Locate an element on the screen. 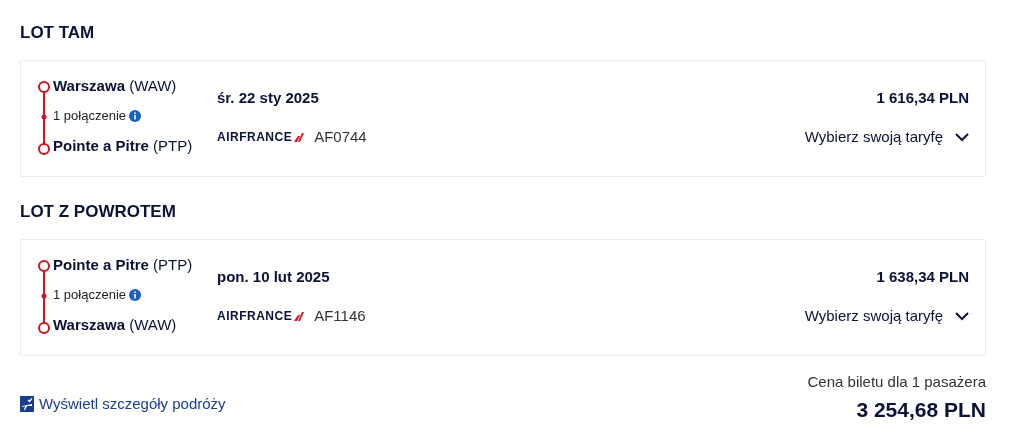 This screenshot has height=445, width=1009. flight-price: 1 616,34 PLN is located at coordinates (922, 98).